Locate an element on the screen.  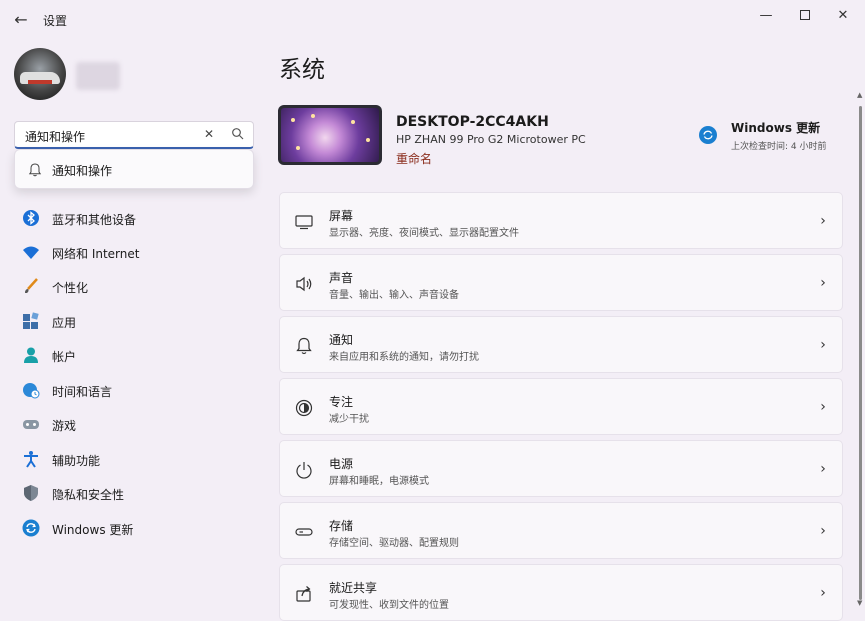
search-box: ✕ is located at coordinates (134, 135).